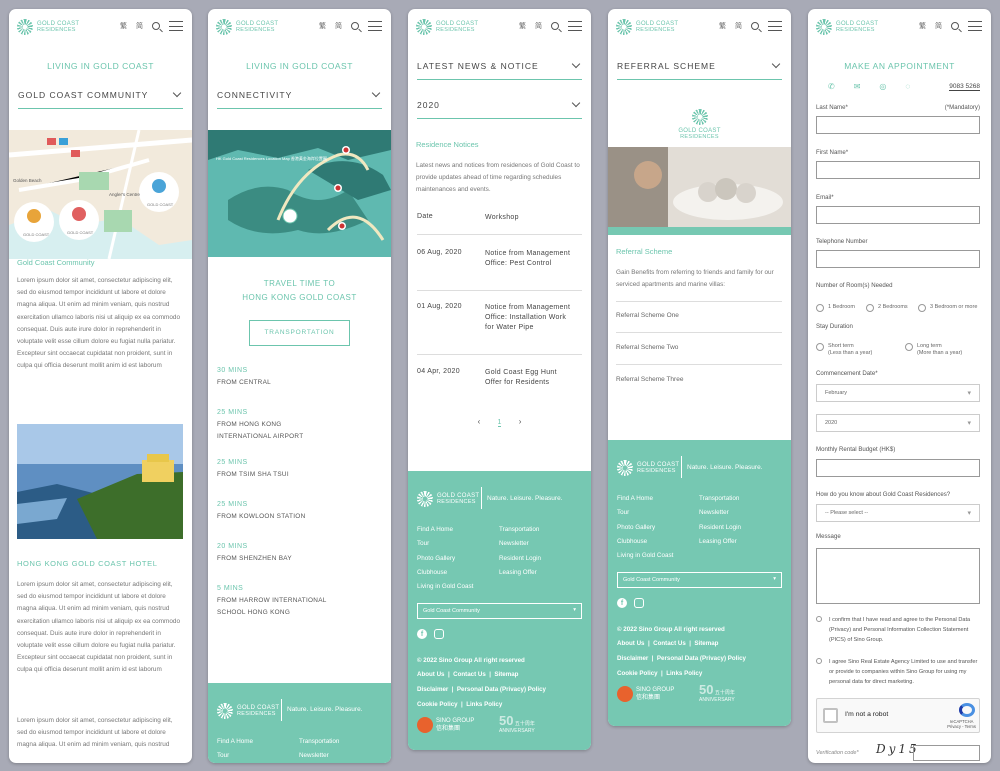 The width and height of the screenshot is (1000, 771). I want to click on email-input, so click(898, 215).